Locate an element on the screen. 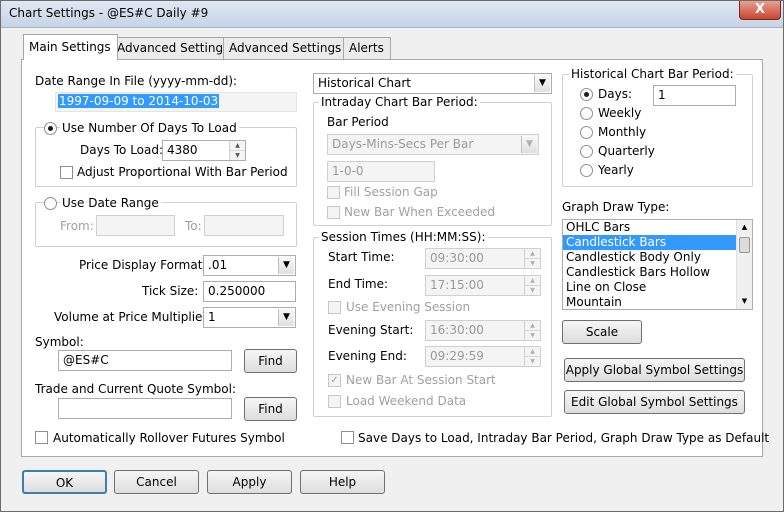  title-bar: Chart Settings - @ES#C Daily #9 X is located at coordinates (392, 14).